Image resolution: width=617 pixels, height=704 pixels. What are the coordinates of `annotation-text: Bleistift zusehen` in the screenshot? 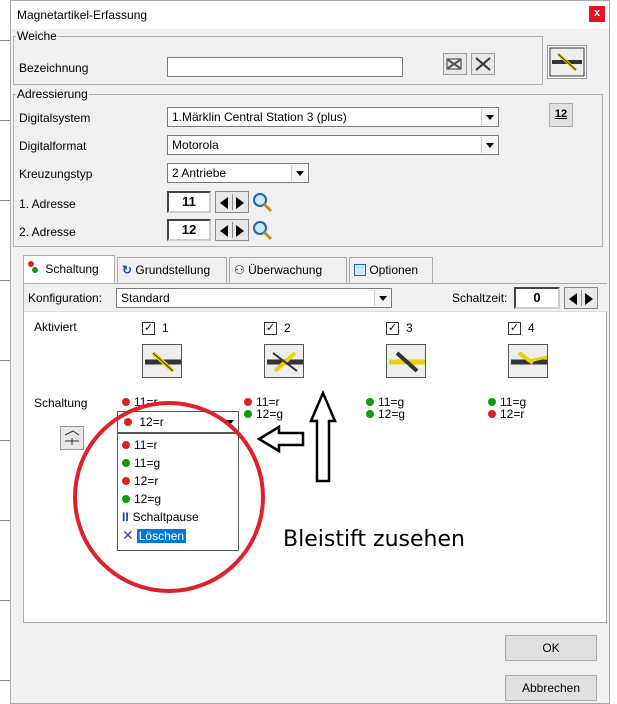 It's located at (374, 539).